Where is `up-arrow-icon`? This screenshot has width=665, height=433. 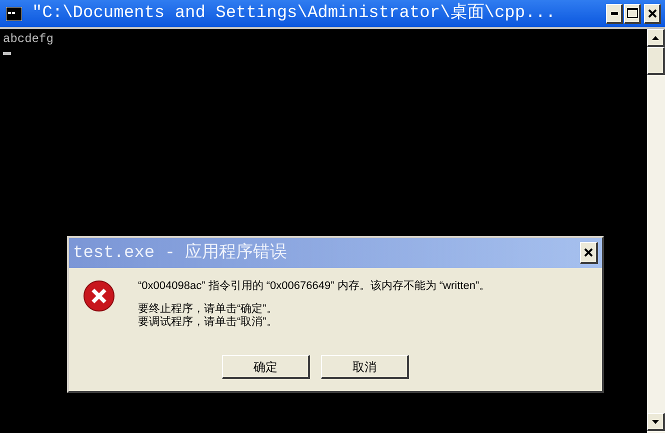 up-arrow-icon is located at coordinates (655, 38).